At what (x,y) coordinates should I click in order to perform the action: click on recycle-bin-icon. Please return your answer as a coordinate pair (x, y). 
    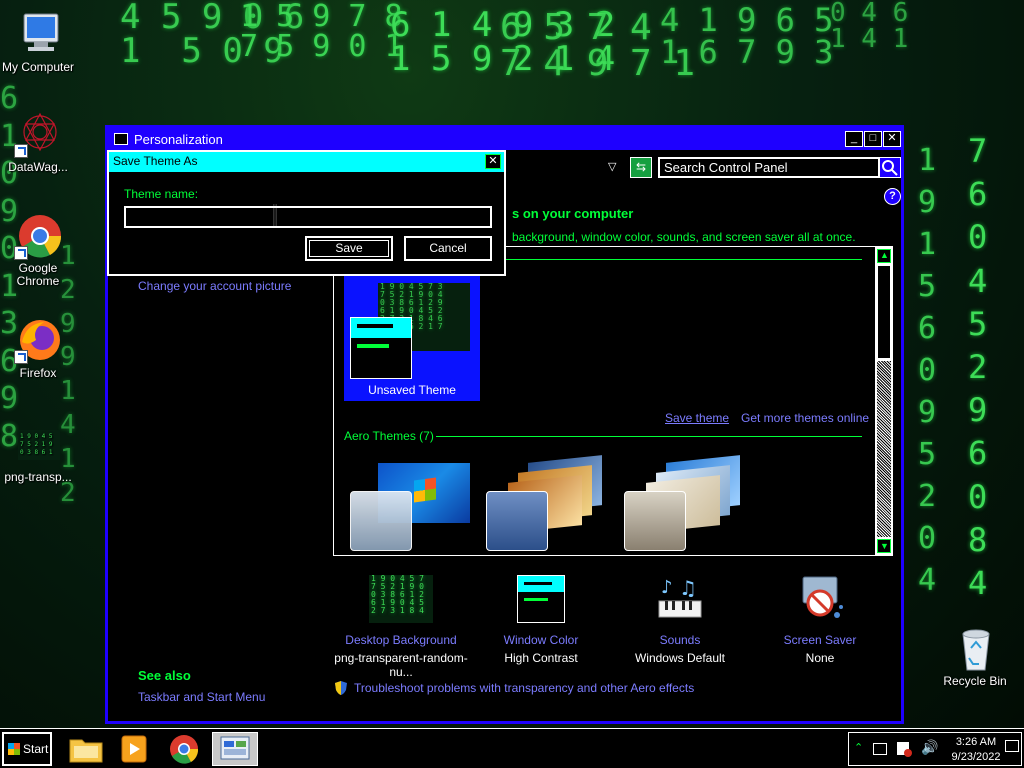
    Looking at the image, I should click on (975, 648).